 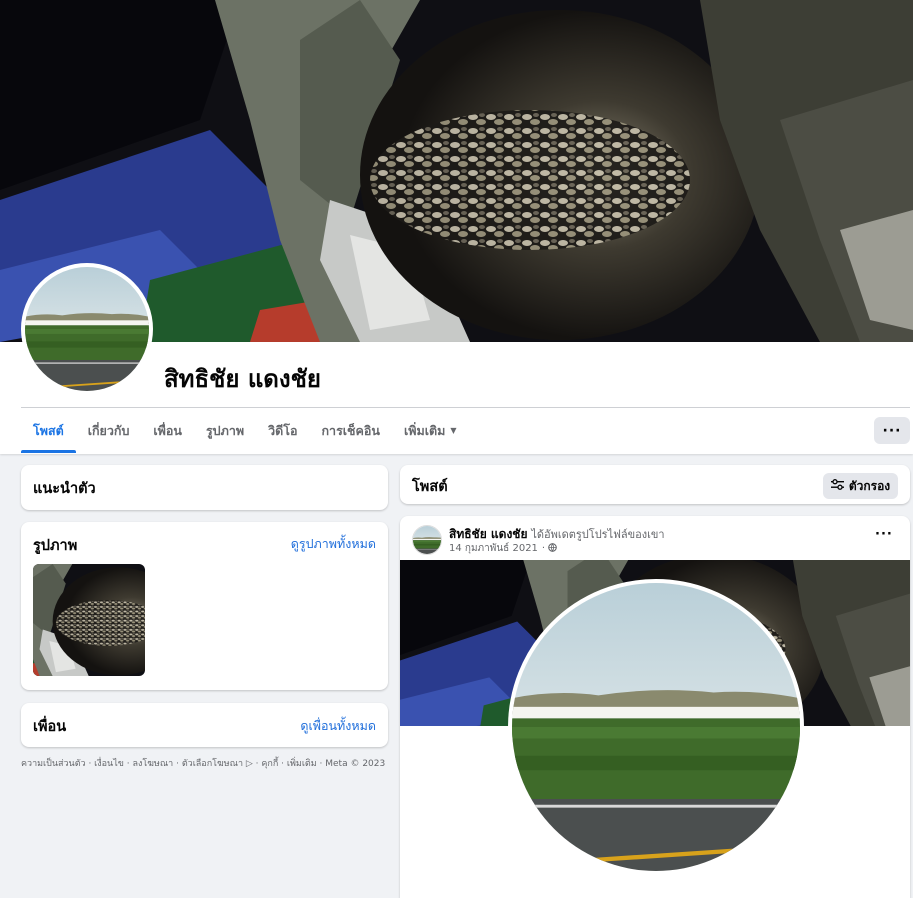 What do you see at coordinates (64, 489) in the screenshot?
I see `intro-title: แนะนำตัว` at bounding box center [64, 489].